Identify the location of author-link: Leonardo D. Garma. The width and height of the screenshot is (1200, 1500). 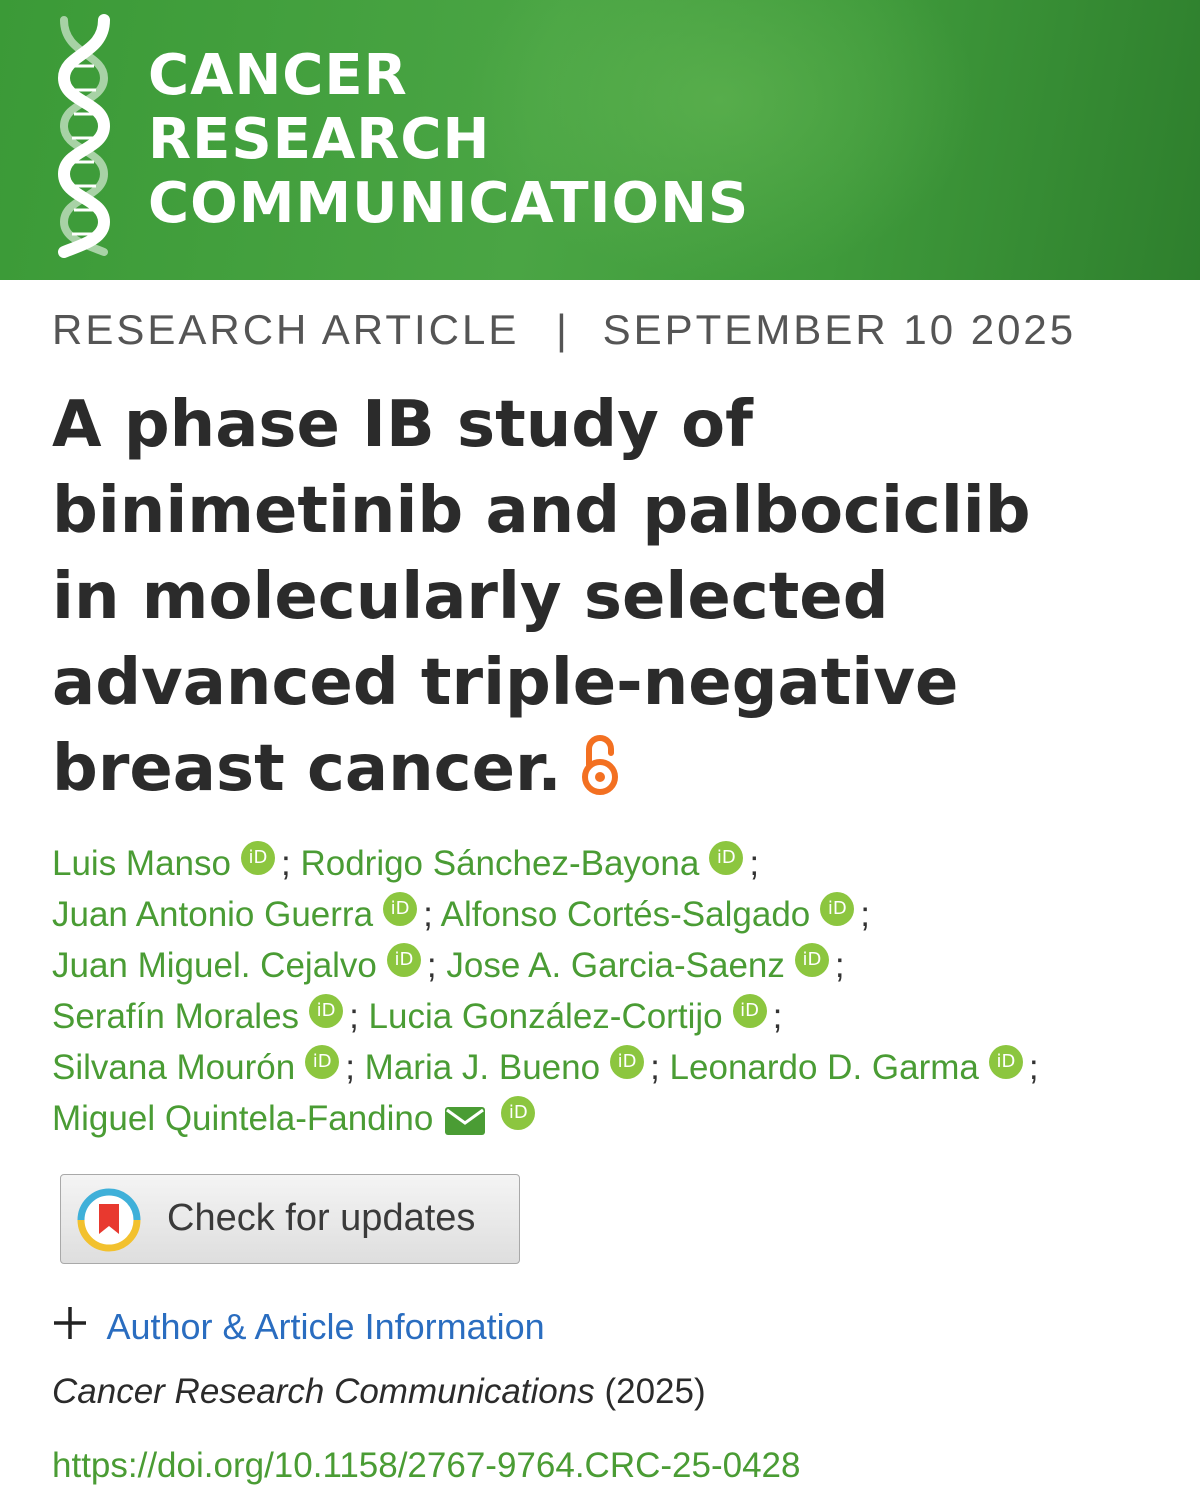
(824, 1067).